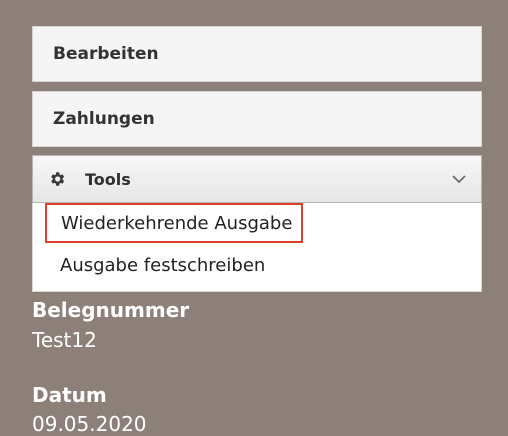  I want to click on payments-button-label: Zahlungen, so click(104, 119).